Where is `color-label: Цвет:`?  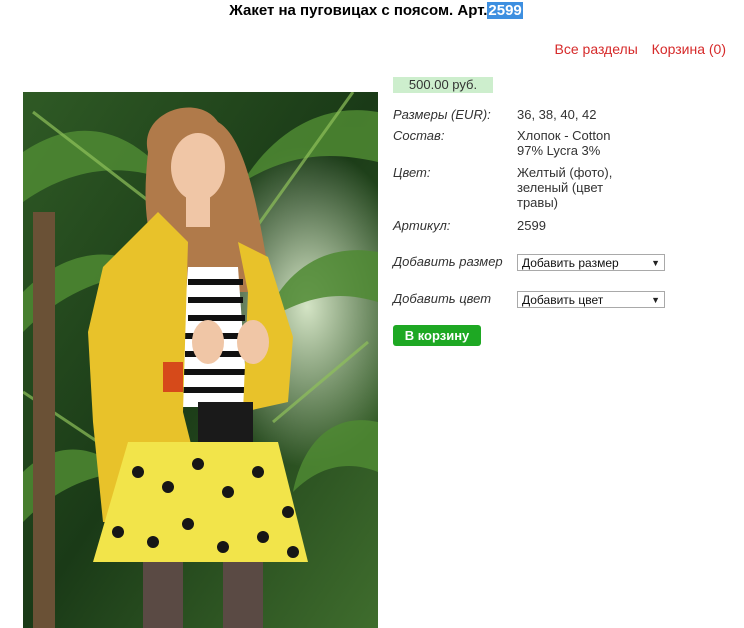 color-label: Цвет: is located at coordinates (412, 172).